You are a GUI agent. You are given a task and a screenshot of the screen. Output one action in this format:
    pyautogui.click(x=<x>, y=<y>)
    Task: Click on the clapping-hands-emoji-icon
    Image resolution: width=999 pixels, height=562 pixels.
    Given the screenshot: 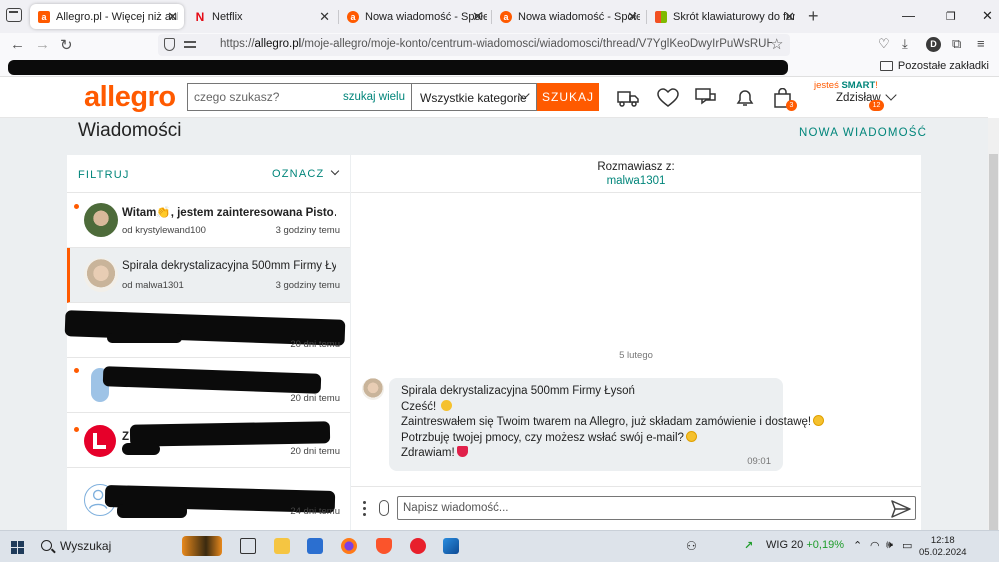 What is the action you would take?
    pyautogui.click(x=447, y=405)
    